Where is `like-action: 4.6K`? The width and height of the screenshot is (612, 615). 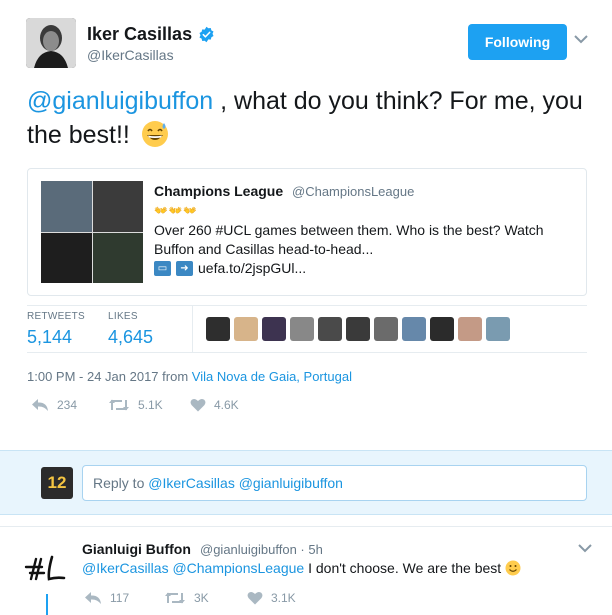 like-action: 4.6K is located at coordinates (214, 405).